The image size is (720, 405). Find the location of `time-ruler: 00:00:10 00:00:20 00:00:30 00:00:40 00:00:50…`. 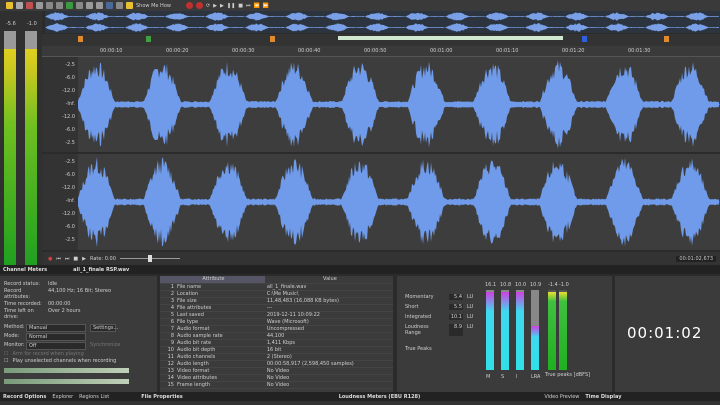

time-ruler: 00:00:10 00:00:20 00:00:30 00:00:40 00:00:50… is located at coordinates (381, 51).